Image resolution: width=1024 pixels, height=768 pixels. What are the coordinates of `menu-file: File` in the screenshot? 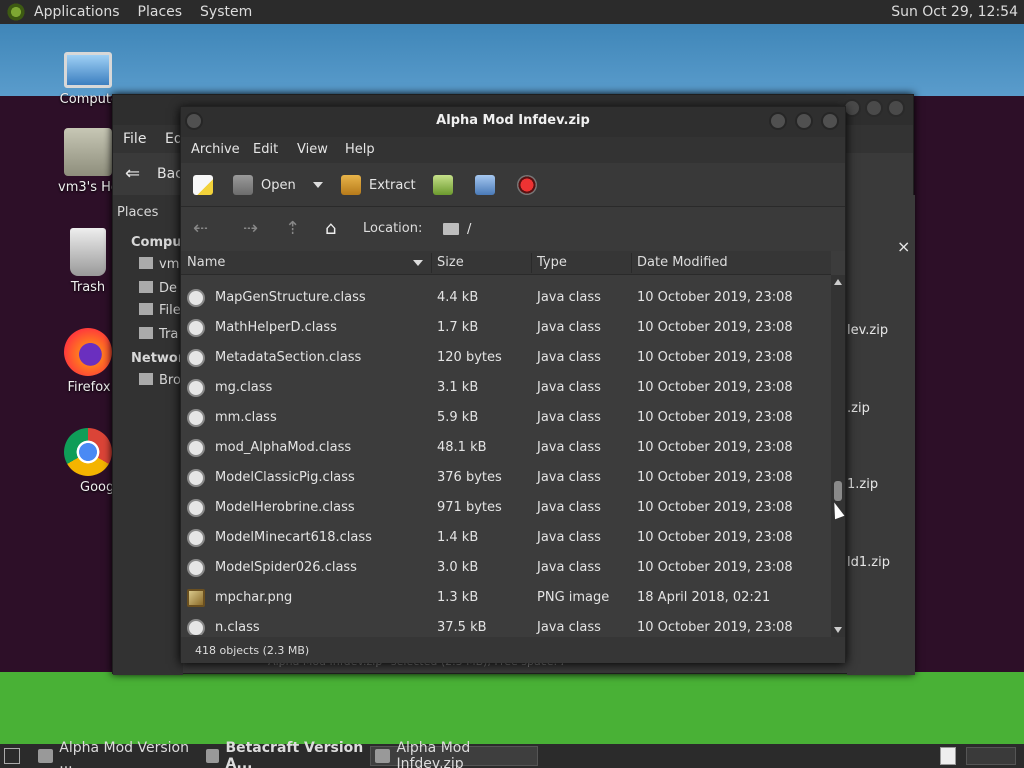 It's located at (134, 139).